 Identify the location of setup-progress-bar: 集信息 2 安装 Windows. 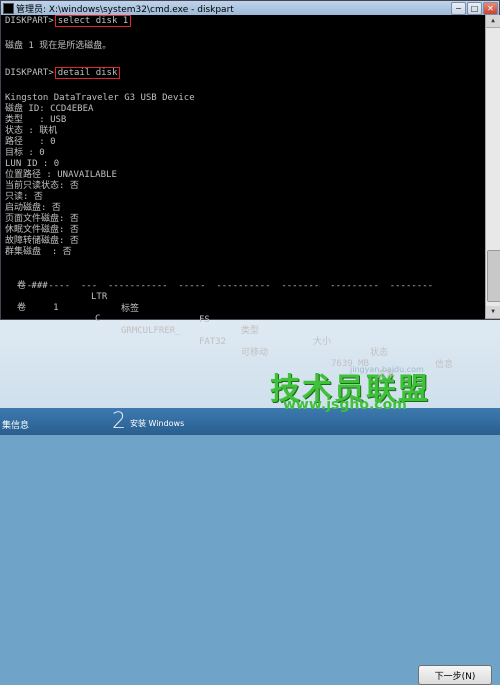
(250, 421).